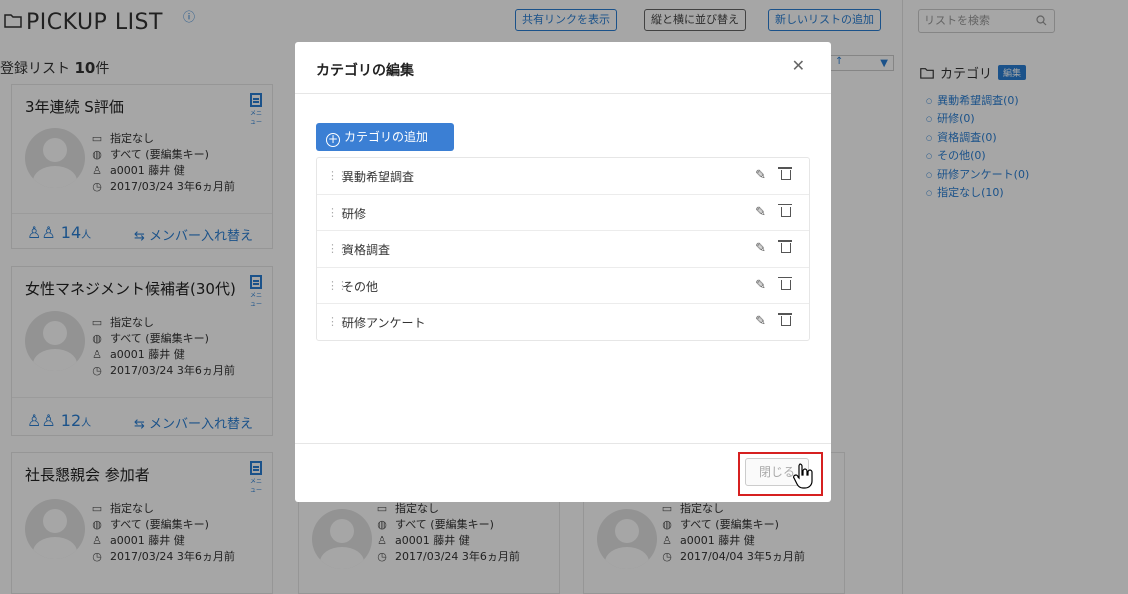 This screenshot has height=594, width=1128. I want to click on hand-cursor-icon, so click(803, 476).